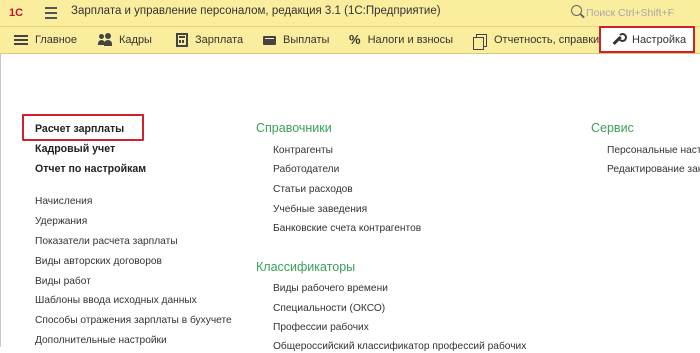  Describe the element at coordinates (480, 41) in the screenshot. I see `reports-icon` at that location.